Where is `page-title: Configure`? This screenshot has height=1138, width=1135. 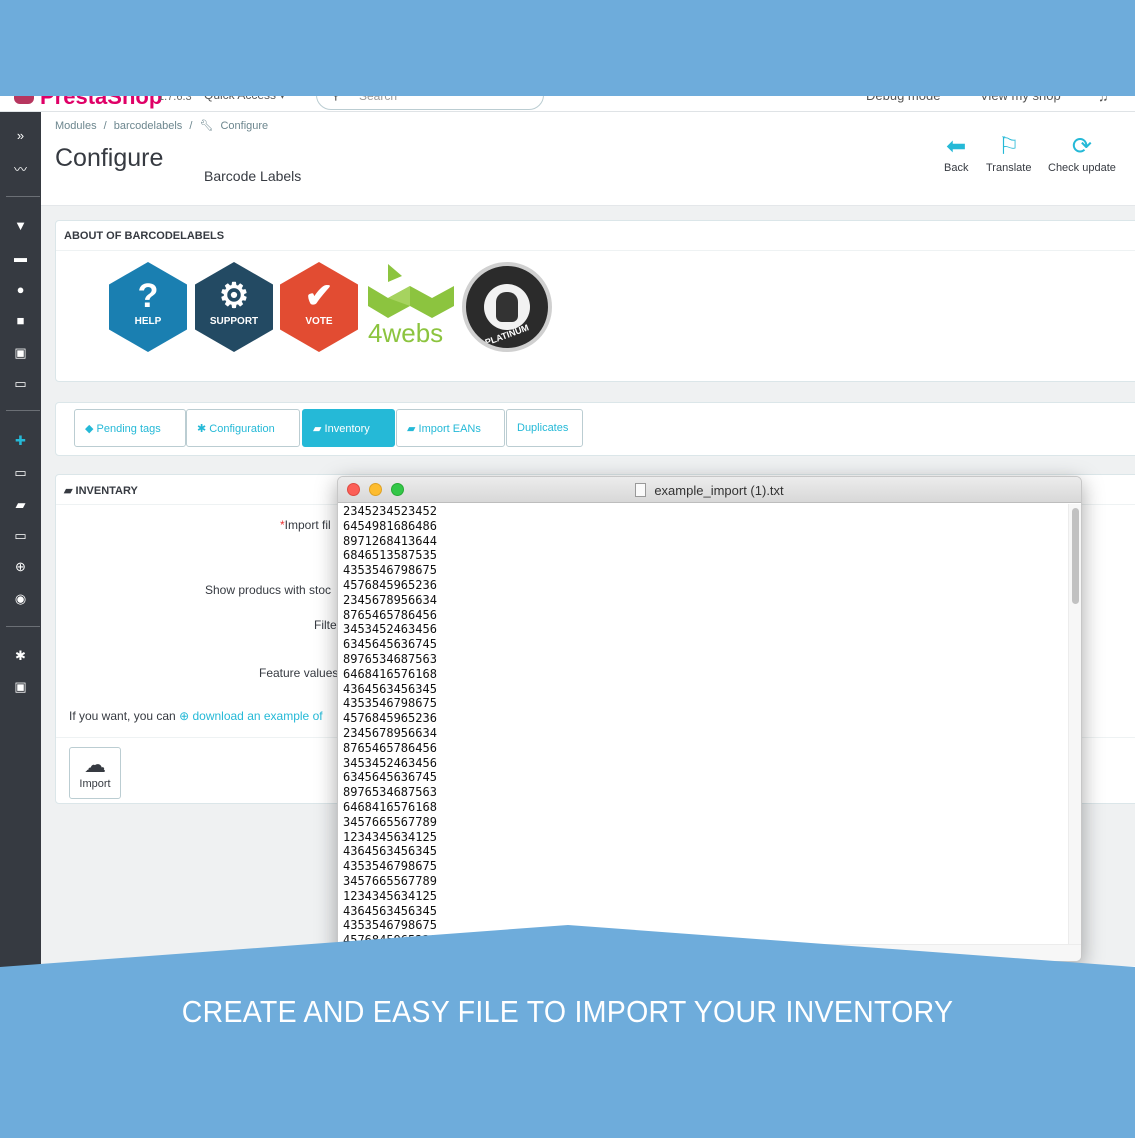
page-title: Configure is located at coordinates (109, 158).